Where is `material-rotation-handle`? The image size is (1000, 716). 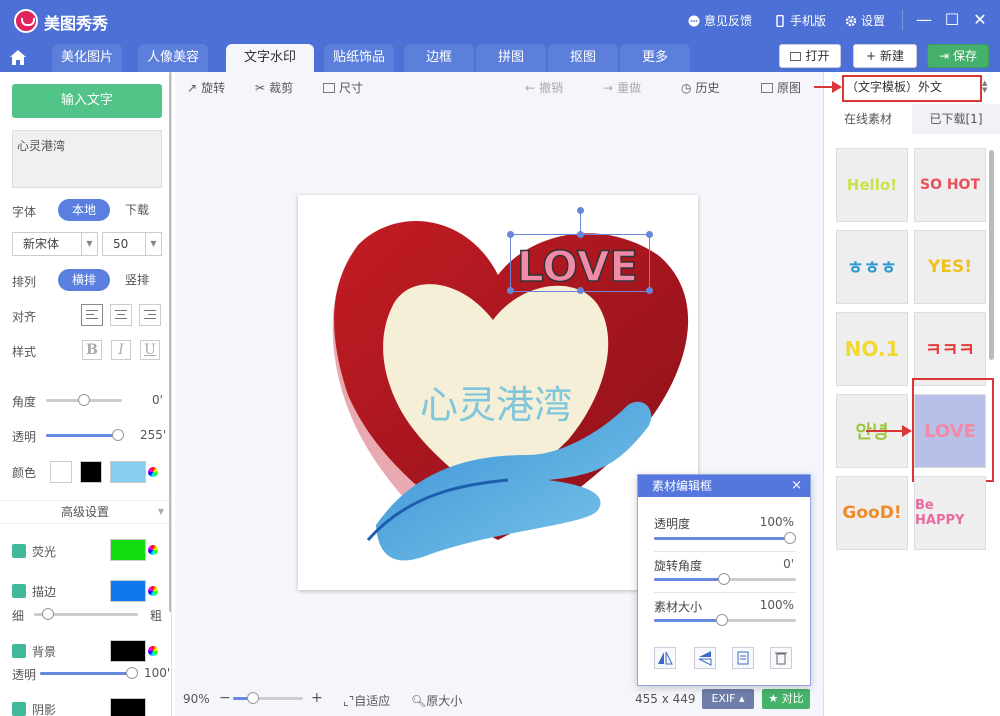 material-rotation-handle is located at coordinates (724, 579).